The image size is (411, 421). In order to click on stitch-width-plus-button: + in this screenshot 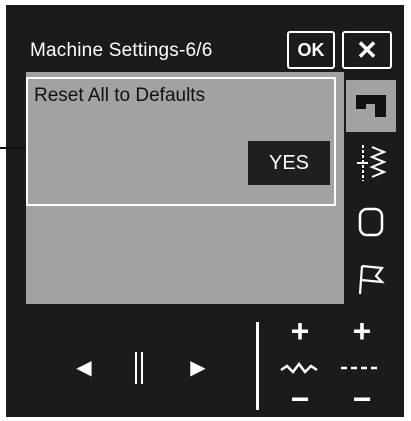, I will do `click(300, 331)`.